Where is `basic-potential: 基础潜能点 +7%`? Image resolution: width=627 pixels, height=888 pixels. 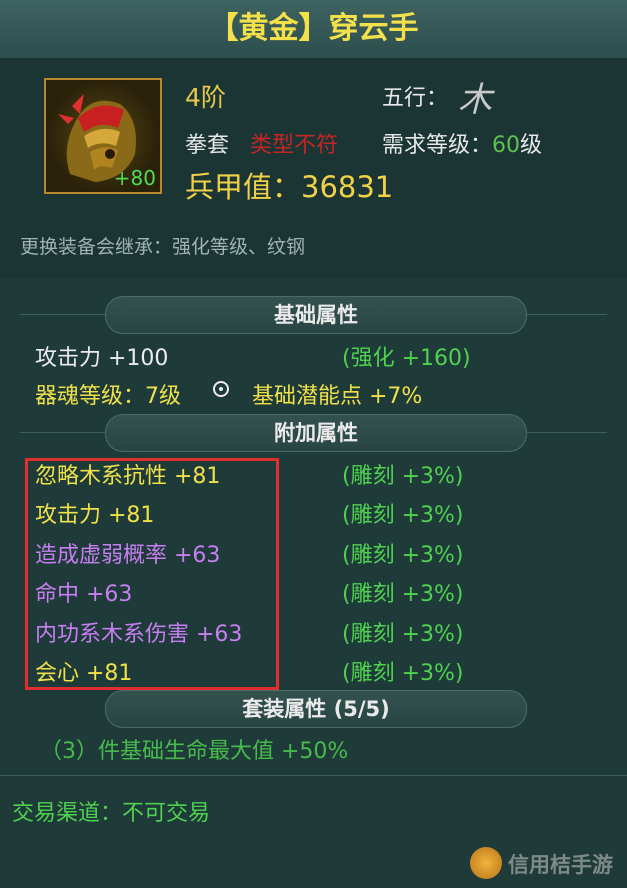
basic-potential: 基础潜能点 +7% is located at coordinates (337, 396).